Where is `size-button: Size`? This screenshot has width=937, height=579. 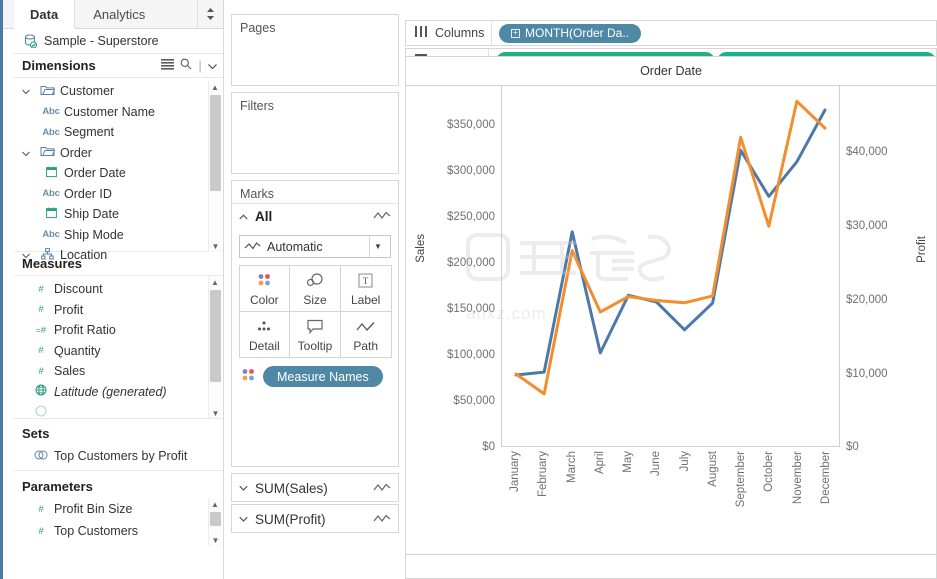 size-button: Size is located at coordinates (315, 288).